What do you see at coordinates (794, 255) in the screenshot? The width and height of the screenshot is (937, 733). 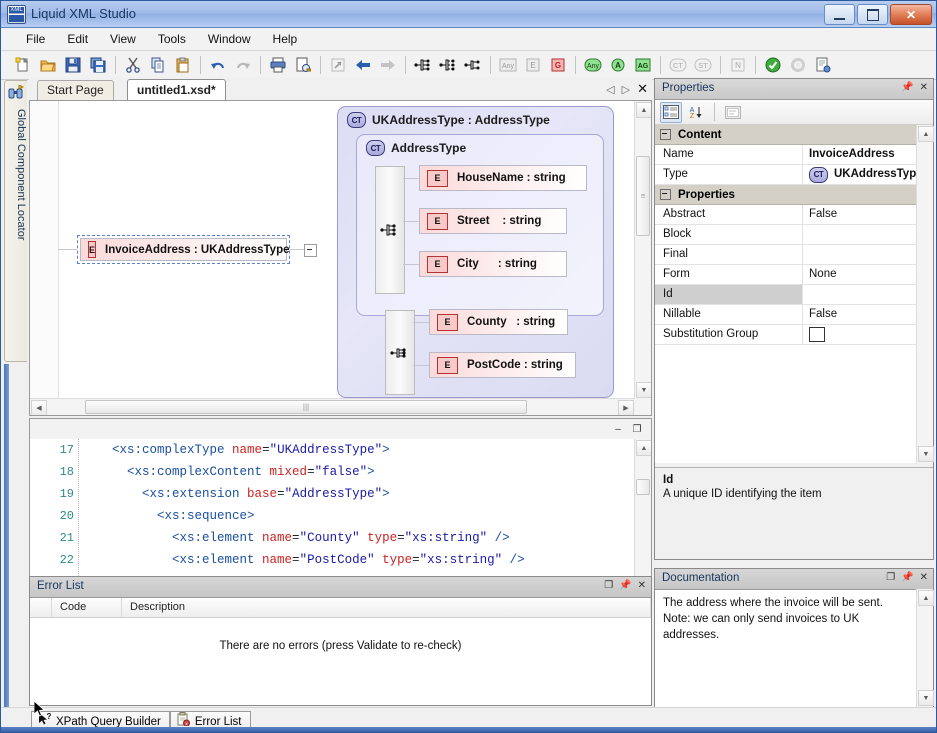 I see `property-row: Final` at bounding box center [794, 255].